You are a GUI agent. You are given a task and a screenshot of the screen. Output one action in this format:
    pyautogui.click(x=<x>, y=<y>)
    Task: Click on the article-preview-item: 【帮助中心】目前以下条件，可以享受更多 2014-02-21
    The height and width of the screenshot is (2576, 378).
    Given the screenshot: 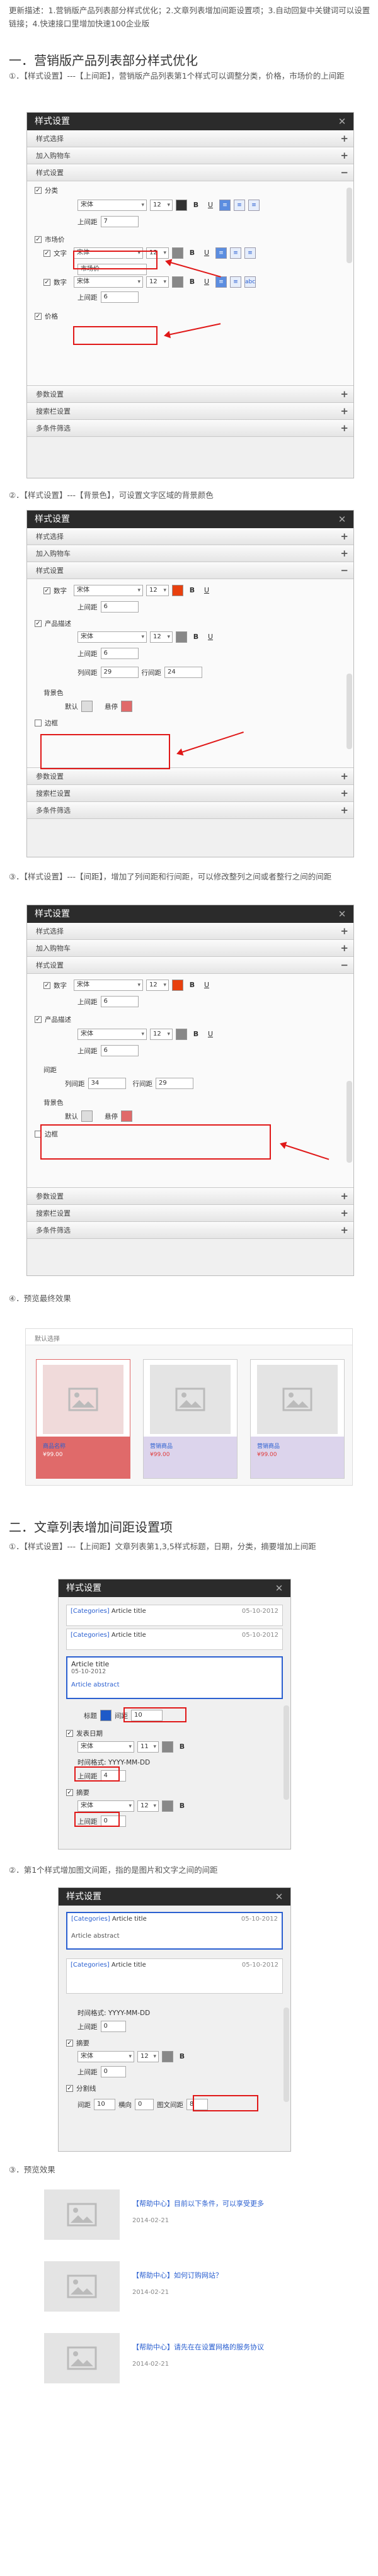 What is the action you would take?
    pyautogui.click(x=192, y=2211)
    